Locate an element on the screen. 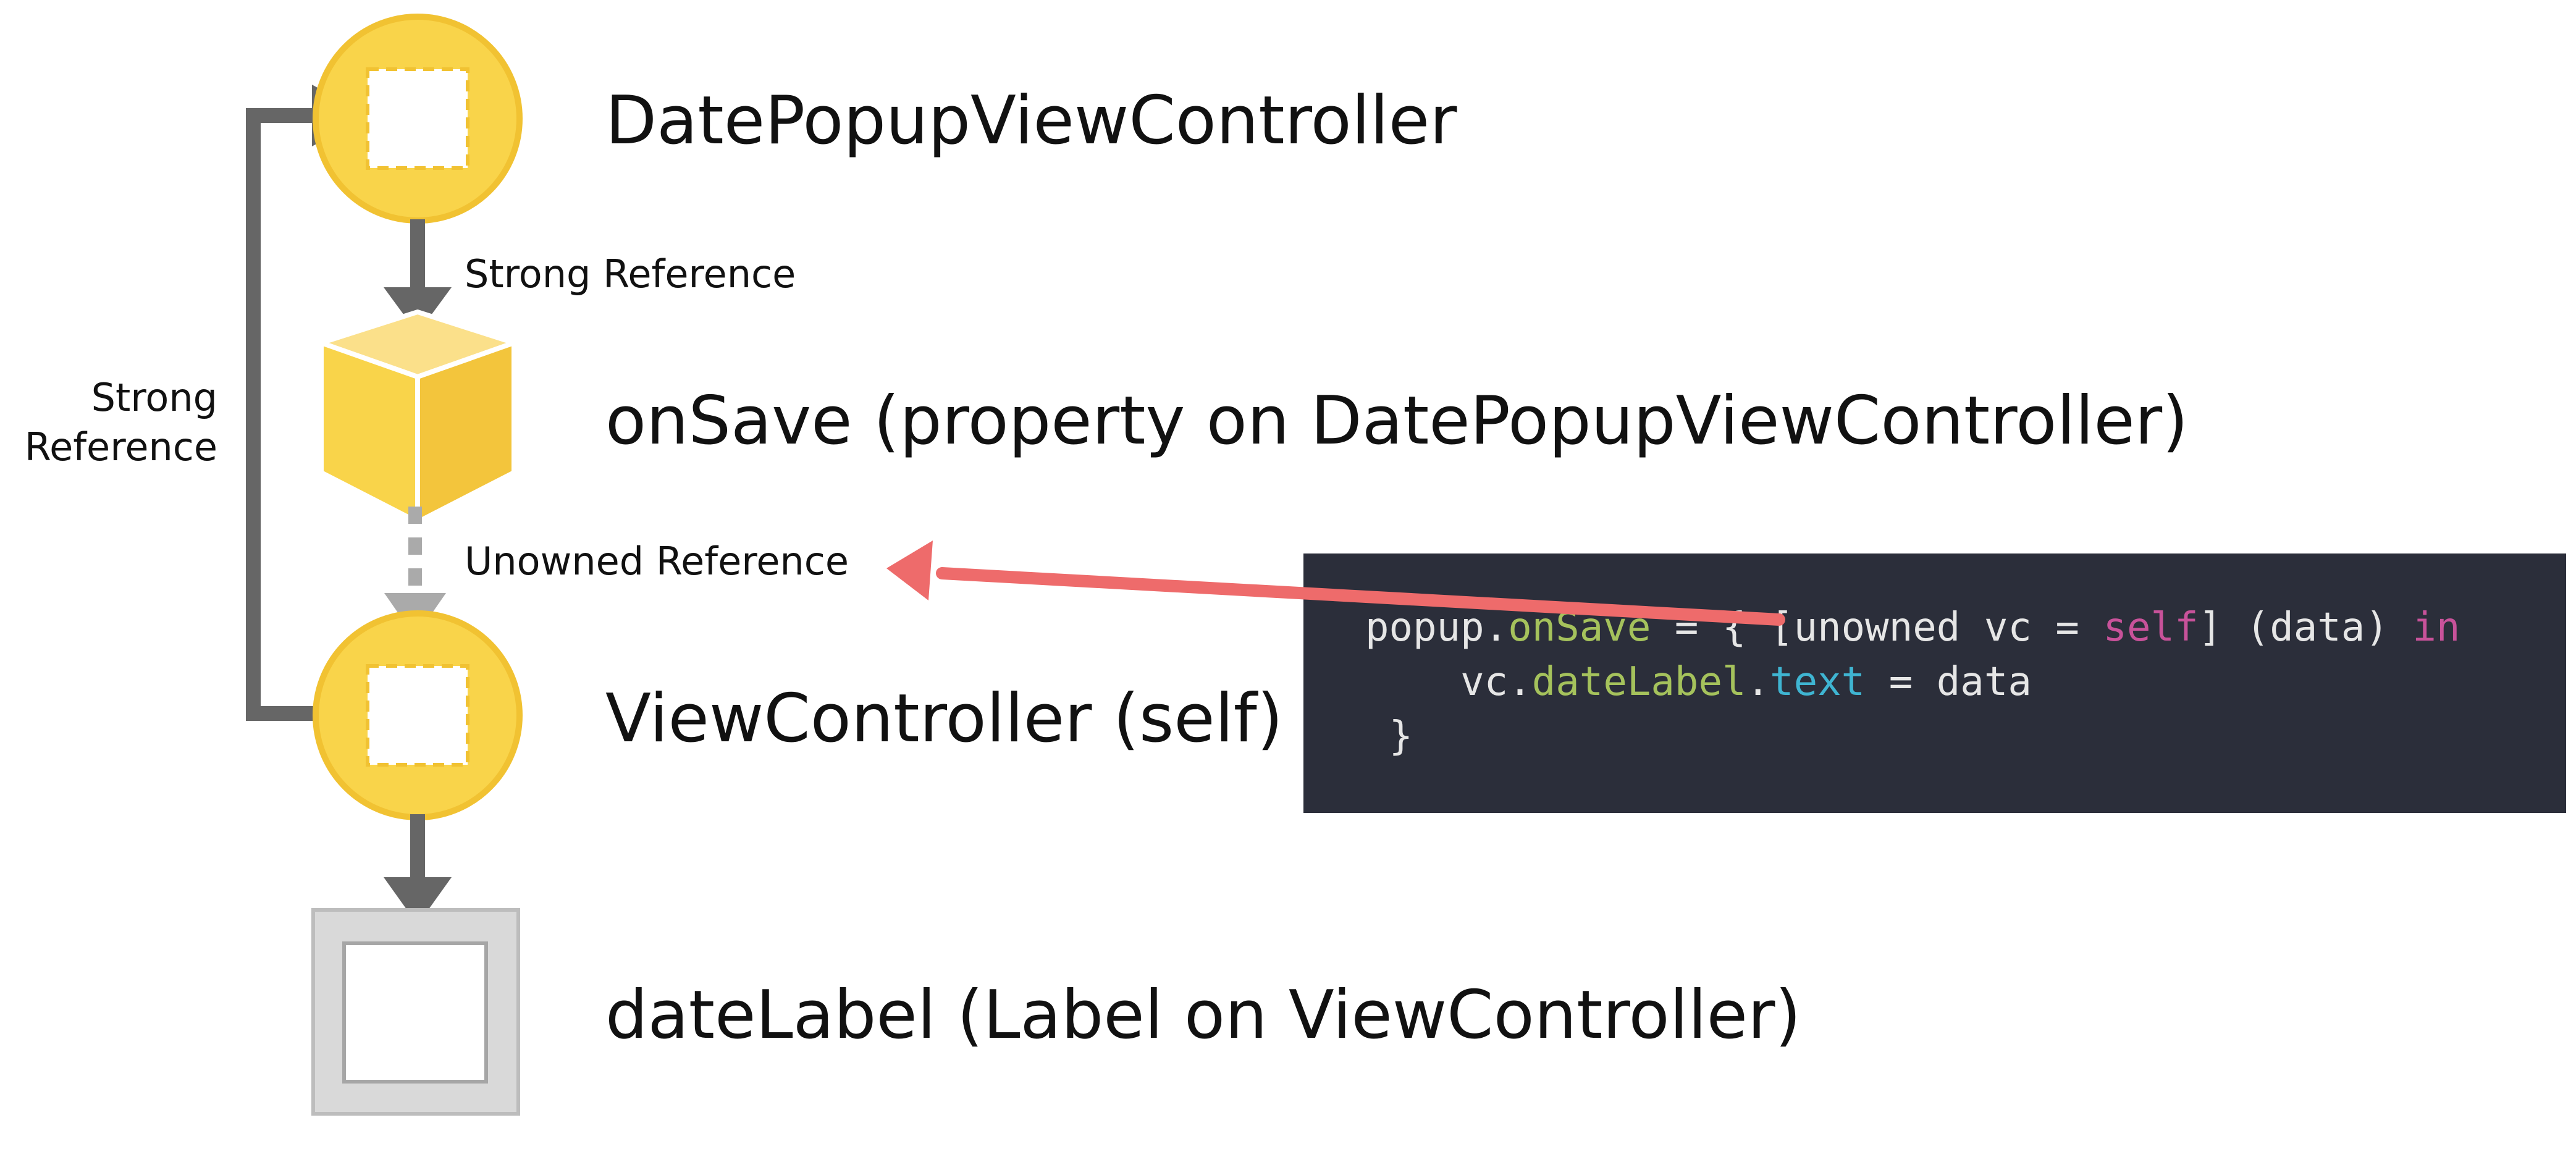 This screenshot has height=1149, width=2576. view-controller-label: ViewController (self) is located at coordinates (944, 718).